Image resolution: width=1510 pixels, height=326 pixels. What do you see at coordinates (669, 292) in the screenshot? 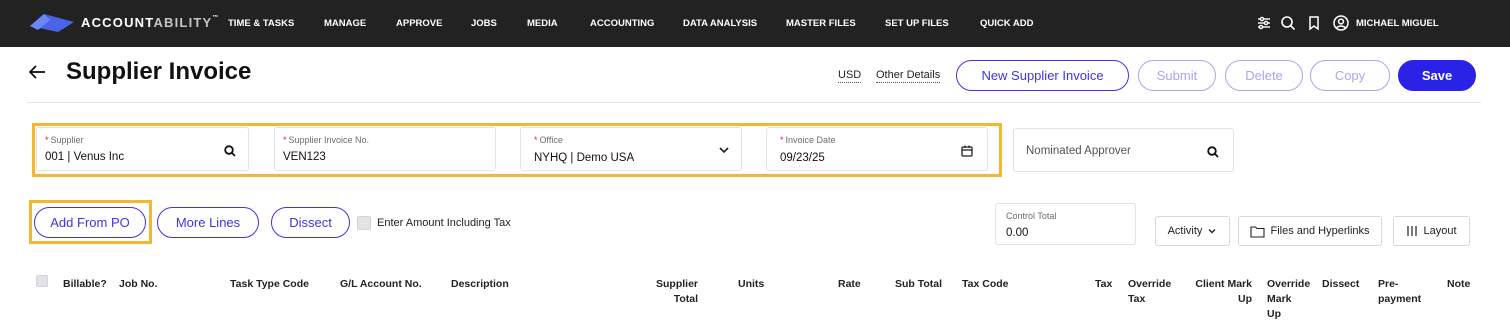
I see `column-header-supplier-total: Supplier Total` at bounding box center [669, 292].